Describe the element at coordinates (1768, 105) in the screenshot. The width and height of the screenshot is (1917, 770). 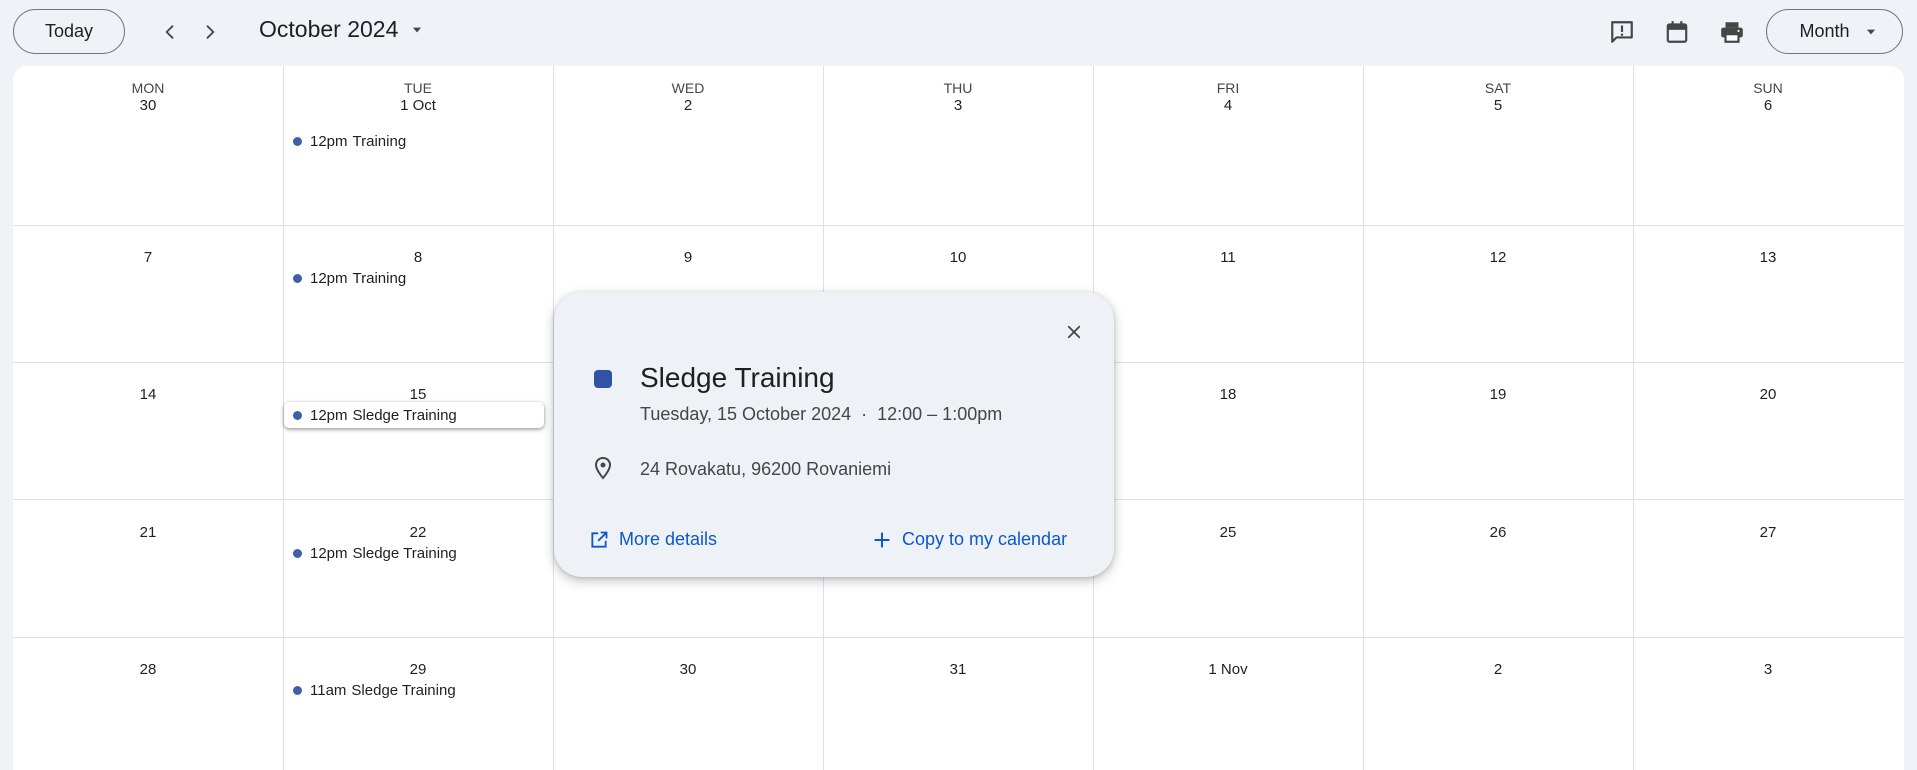
I see `day-number: 6` at that location.